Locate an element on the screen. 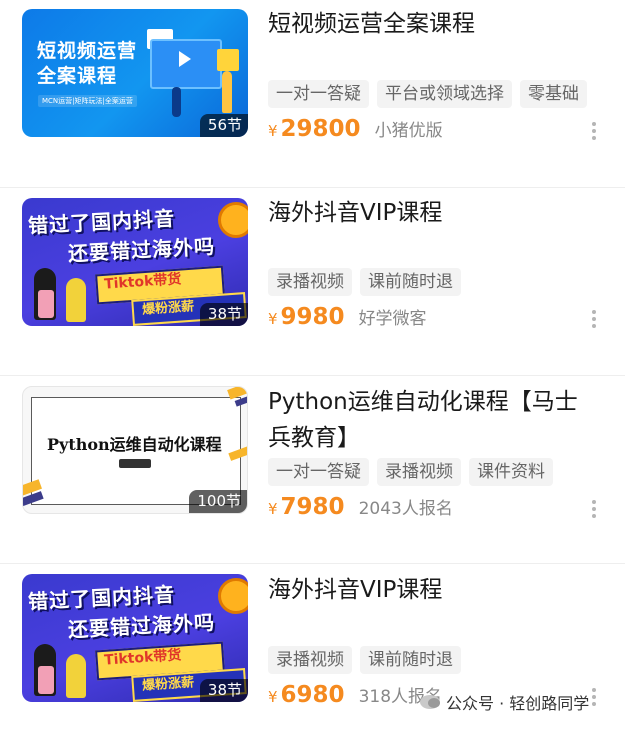 The height and width of the screenshot is (752, 625). course-provider: 好学微客 is located at coordinates (392, 319).